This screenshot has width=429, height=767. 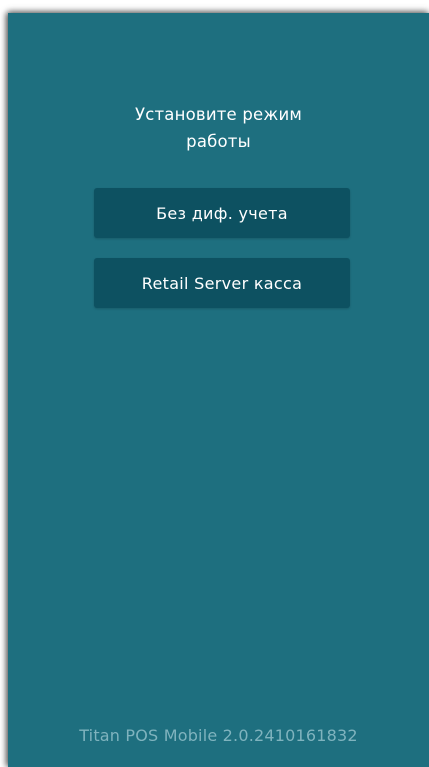 I want to click on page-title-line-1: Установите режим, so click(x=218, y=114).